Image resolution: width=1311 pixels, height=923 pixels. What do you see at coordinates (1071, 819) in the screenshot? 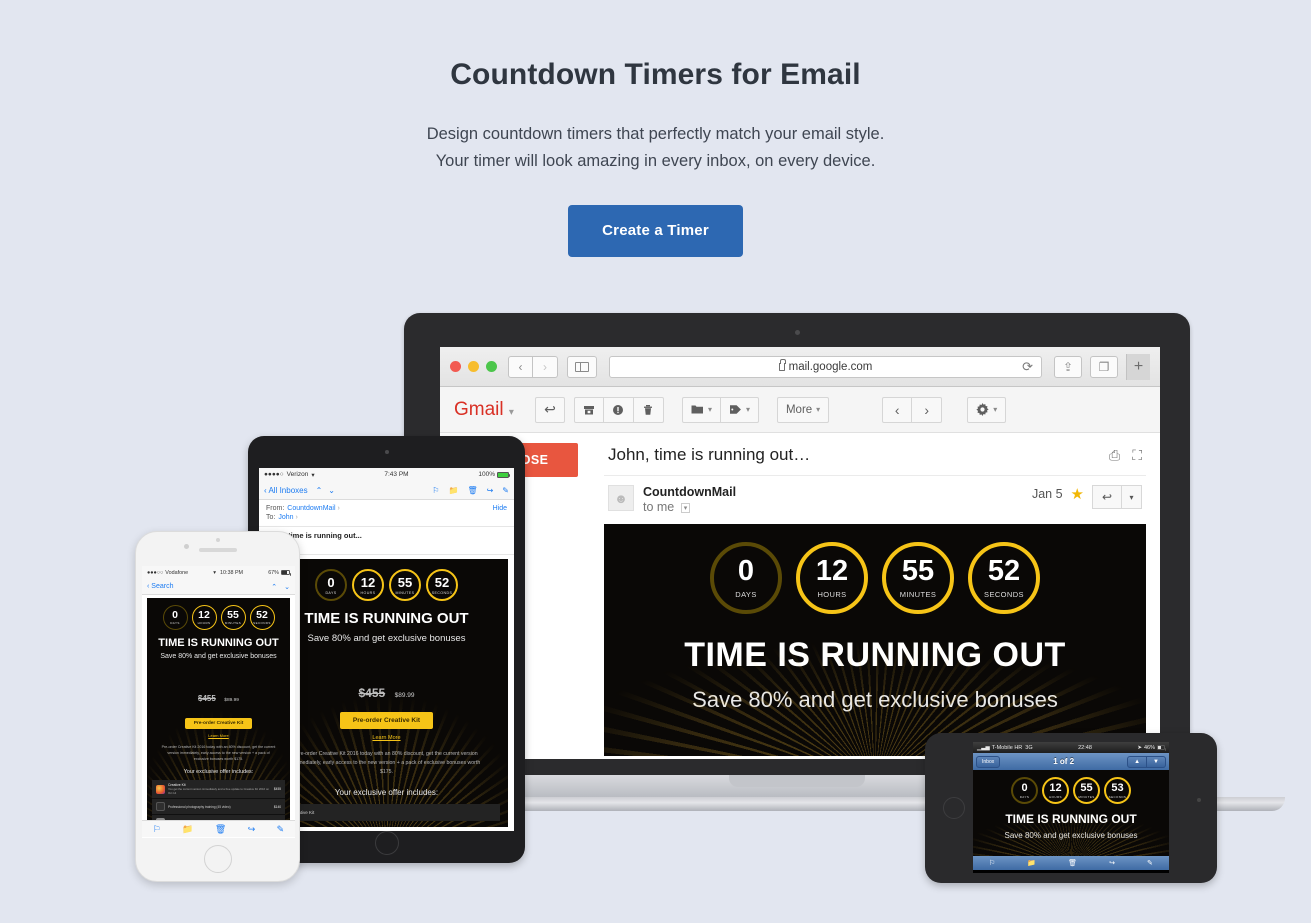
I see `creative-headline: TIME IS RUNNING OUT` at bounding box center [1071, 819].